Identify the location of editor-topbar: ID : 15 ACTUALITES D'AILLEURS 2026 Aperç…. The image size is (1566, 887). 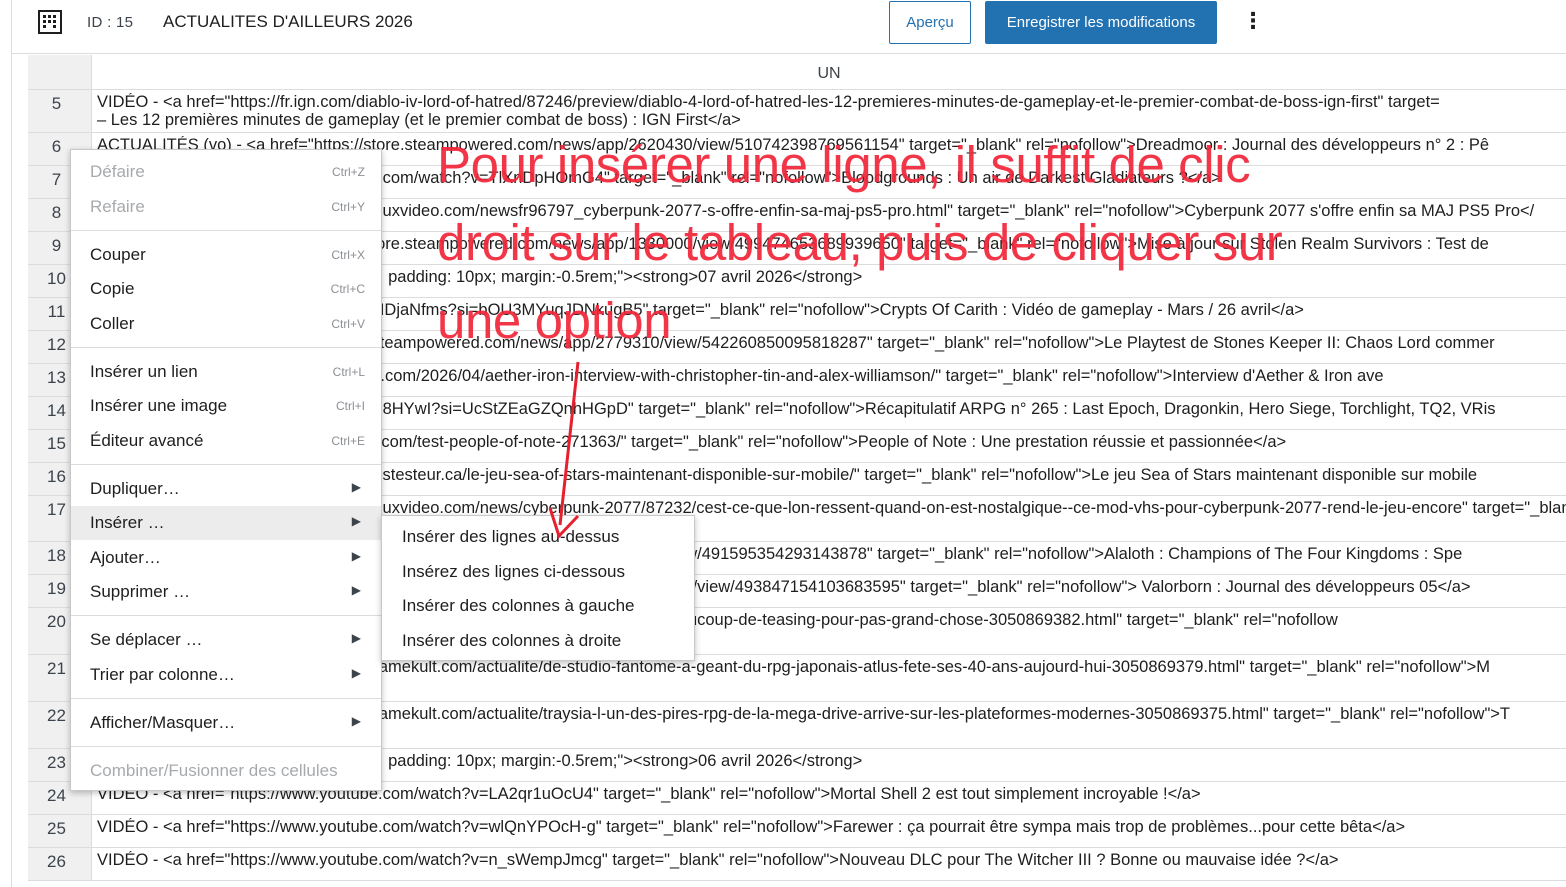
(789, 27).